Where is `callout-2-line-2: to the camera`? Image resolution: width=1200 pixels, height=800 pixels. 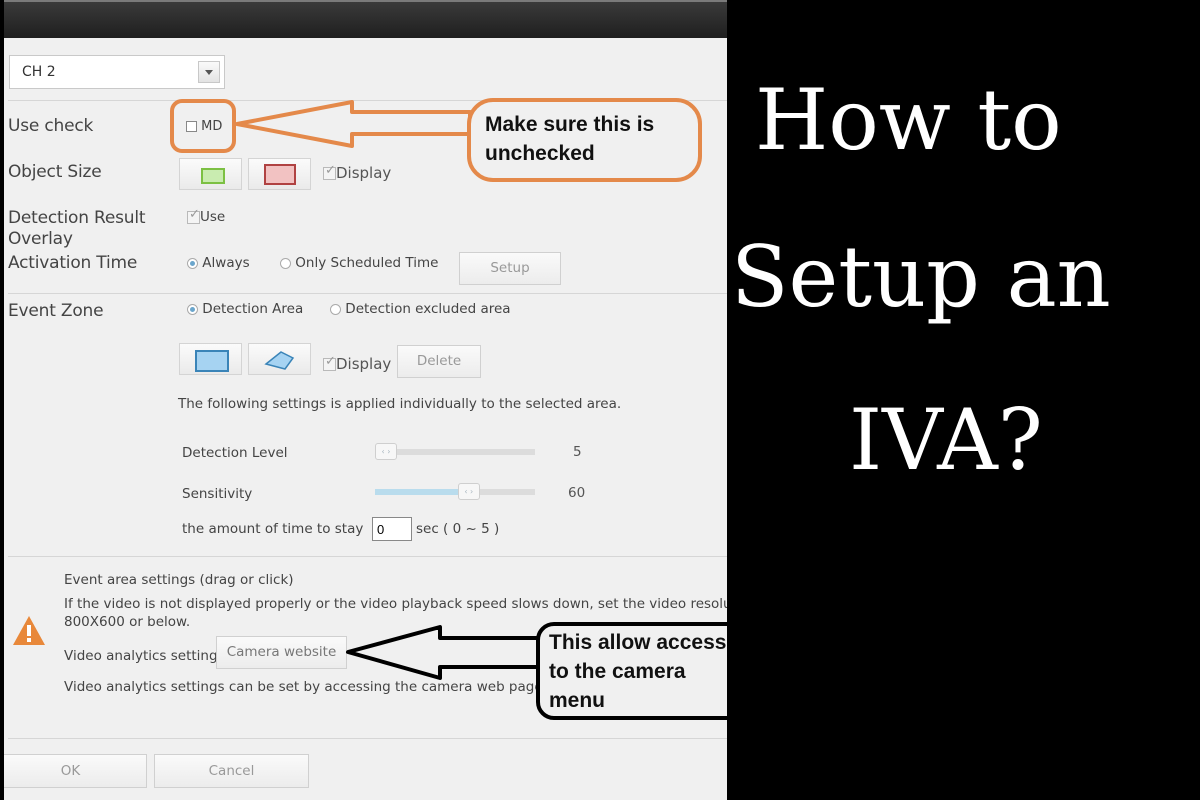
callout-2-line-2: to the camera is located at coordinates (617, 671).